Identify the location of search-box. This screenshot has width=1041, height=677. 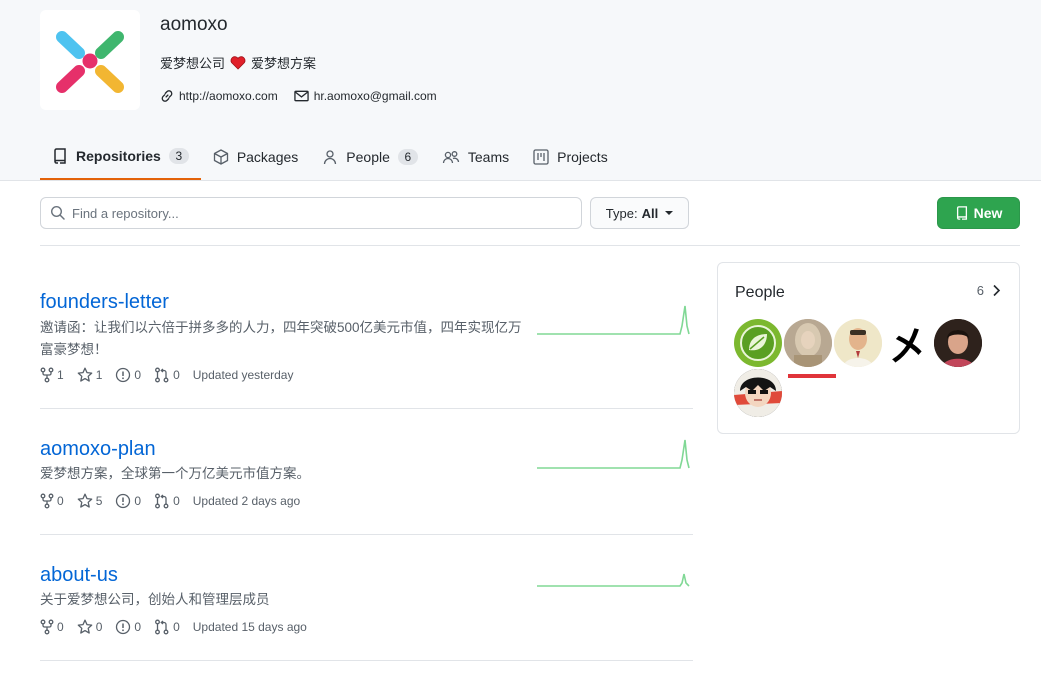
(311, 213).